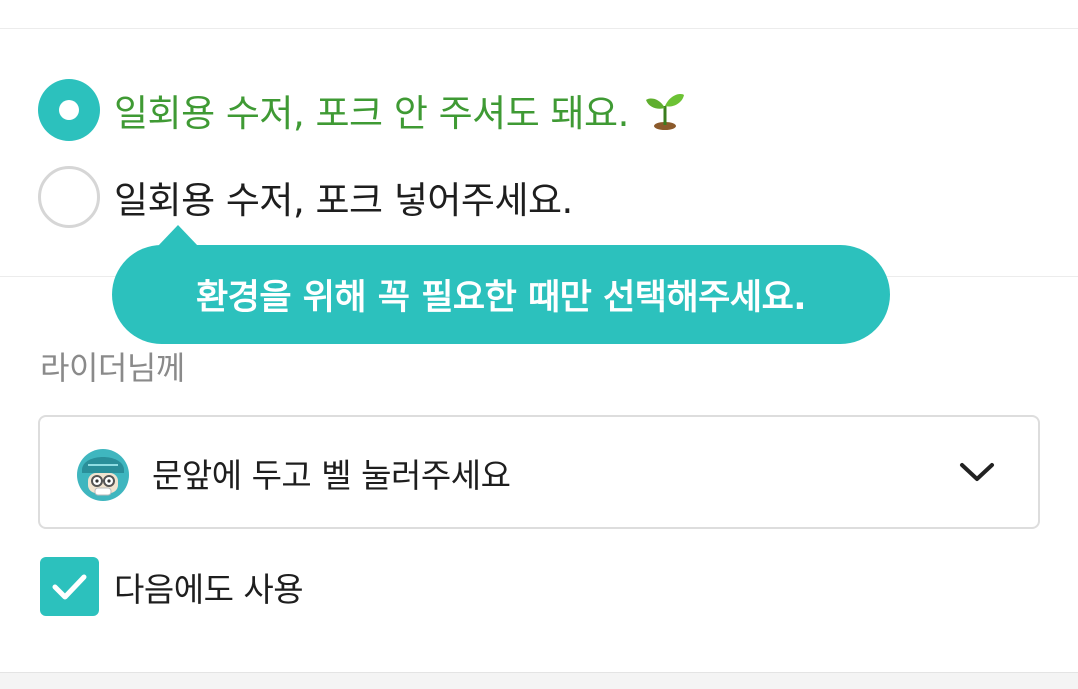 This screenshot has width=1078, height=689. Describe the element at coordinates (501, 298) in the screenshot. I see `tooltip-text: 환경을 위해 꼭 필요한 때만 선택해주세요.` at that location.